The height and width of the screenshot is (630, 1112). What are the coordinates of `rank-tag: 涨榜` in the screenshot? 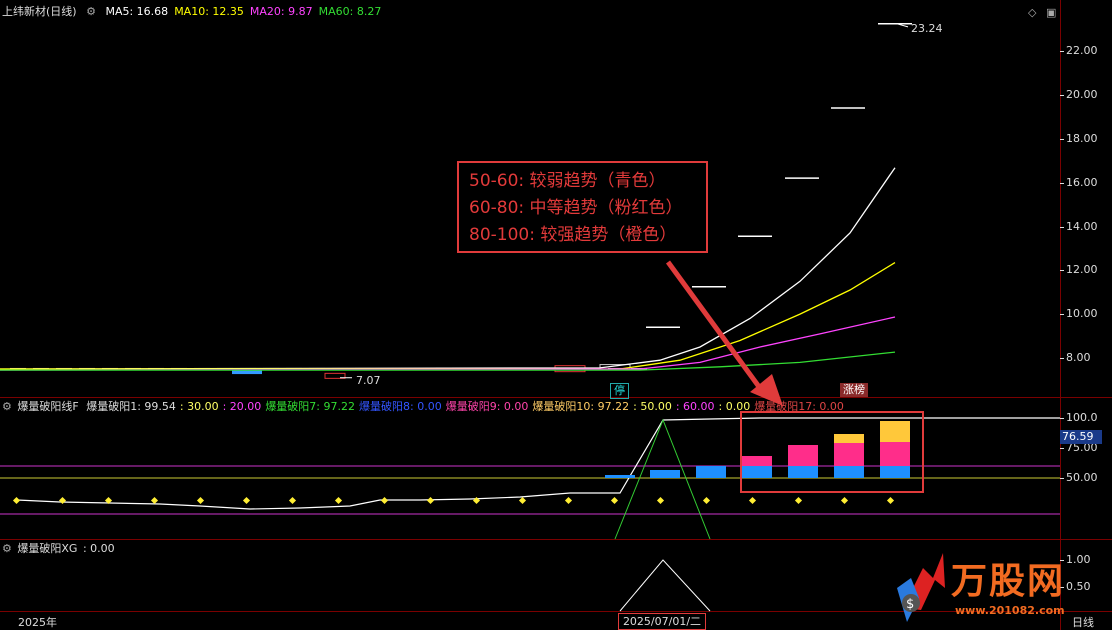 It's located at (854, 390).